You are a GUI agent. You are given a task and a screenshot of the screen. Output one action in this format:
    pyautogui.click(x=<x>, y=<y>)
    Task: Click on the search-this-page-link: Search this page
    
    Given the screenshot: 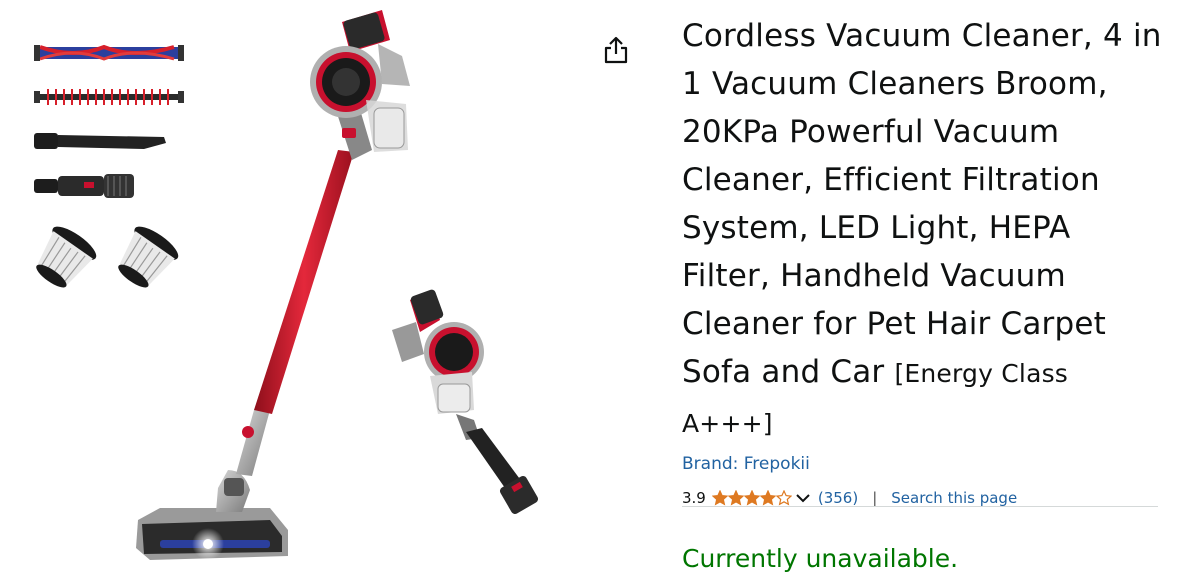 What is the action you would take?
    pyautogui.click(x=954, y=498)
    